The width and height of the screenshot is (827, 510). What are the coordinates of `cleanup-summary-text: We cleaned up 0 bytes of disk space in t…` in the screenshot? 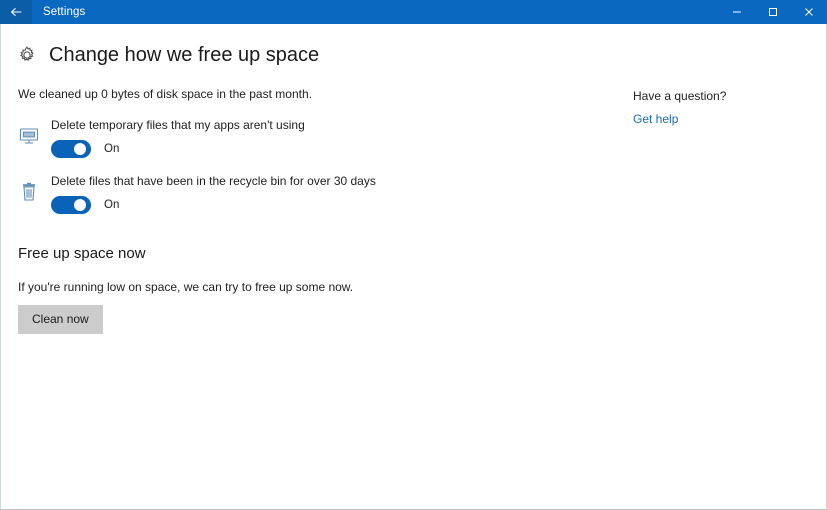 It's located at (165, 94).